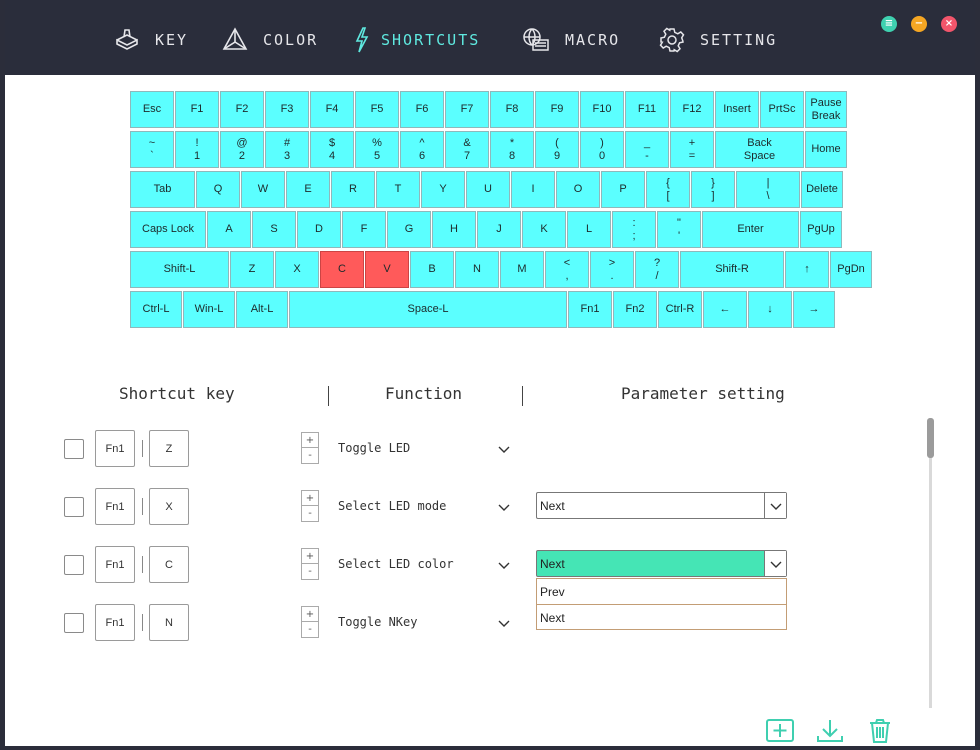 The width and height of the screenshot is (980, 750). I want to click on key-number-row: + =, so click(692, 149).